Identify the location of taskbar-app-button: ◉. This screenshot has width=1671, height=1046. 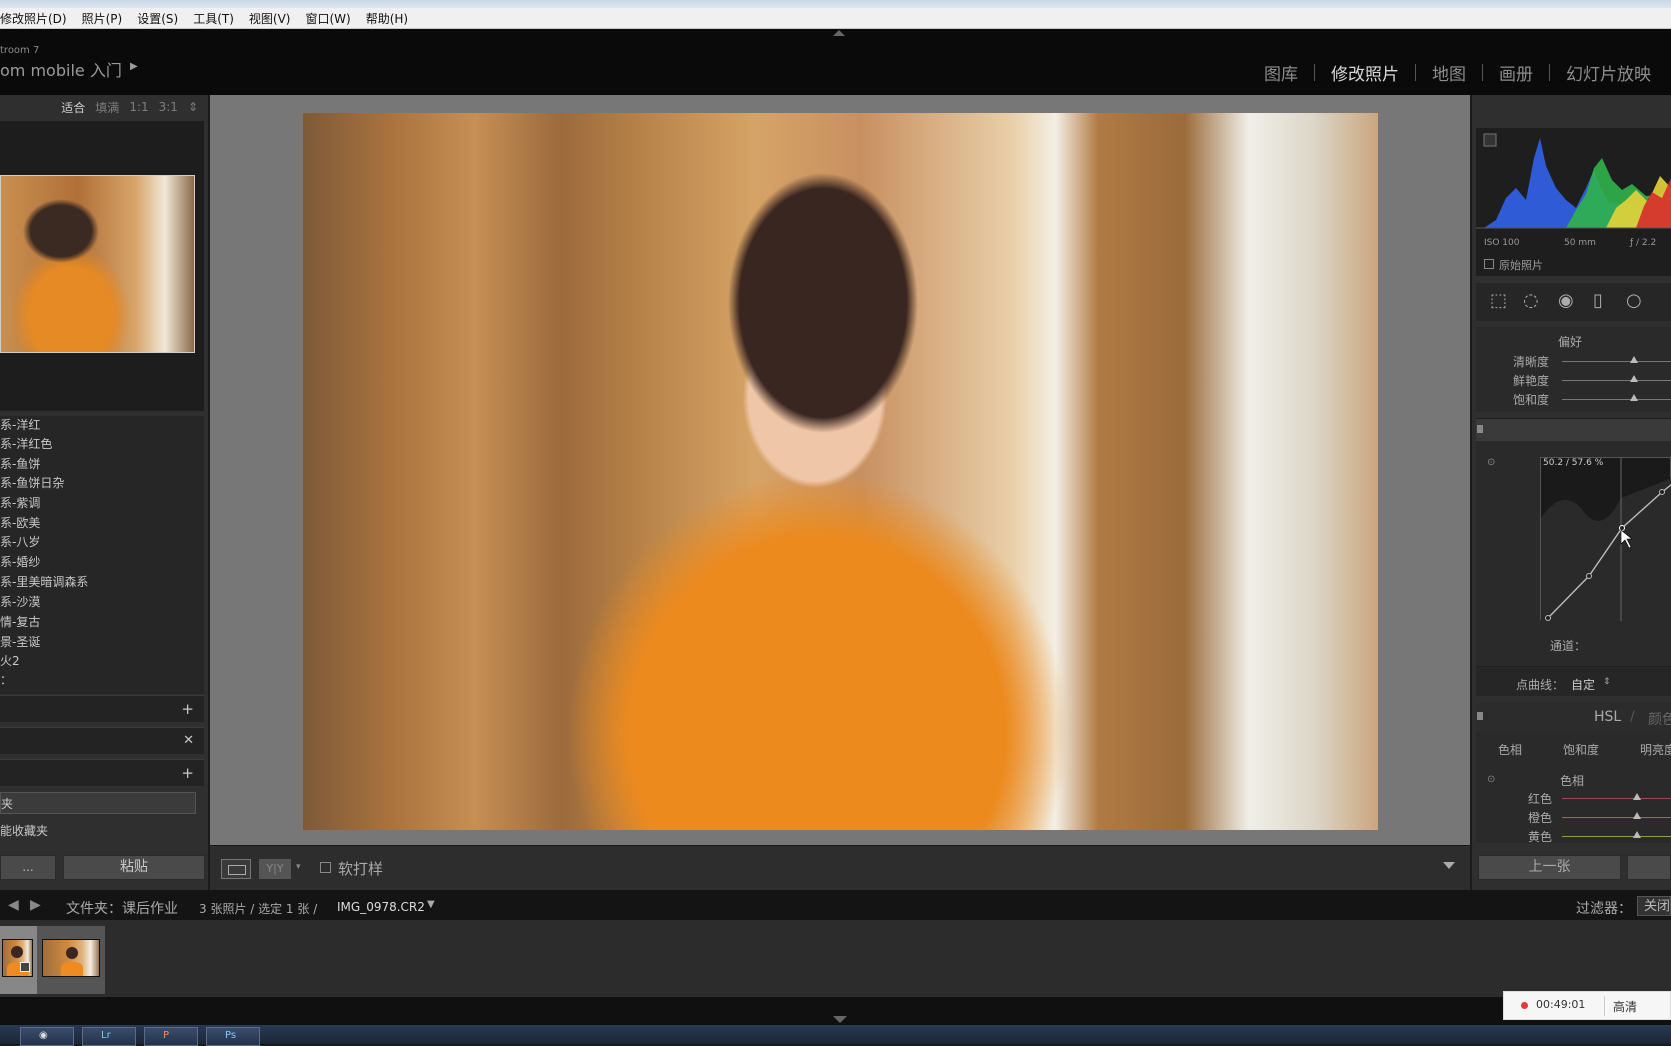
(47, 1036).